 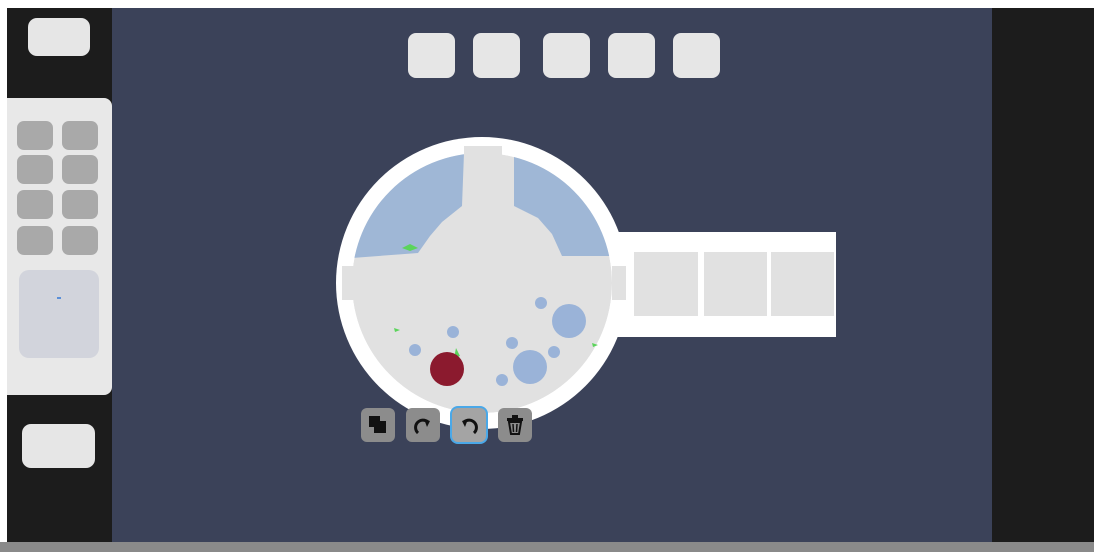 I want to click on rotate-cw-button, so click(x=423, y=425).